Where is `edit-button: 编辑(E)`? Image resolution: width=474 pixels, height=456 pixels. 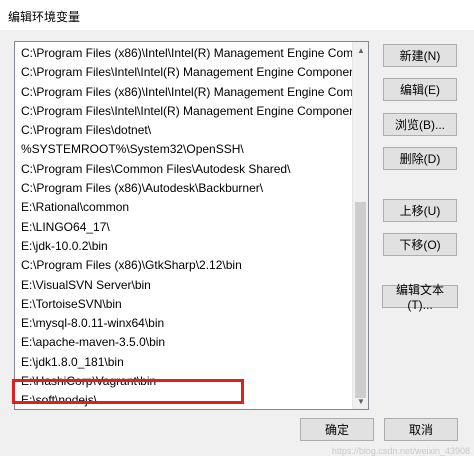
edit-button: 编辑(E) is located at coordinates (420, 89).